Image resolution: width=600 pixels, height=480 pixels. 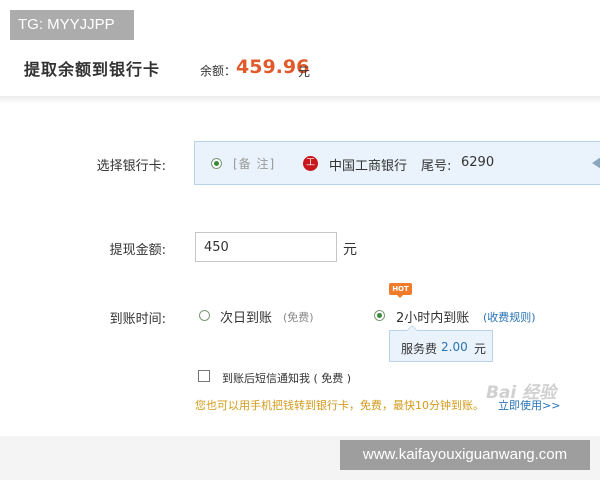 I want to click on sms-notify-label: 到账后短信通知我 ( 免费 ), so click(x=286, y=378).